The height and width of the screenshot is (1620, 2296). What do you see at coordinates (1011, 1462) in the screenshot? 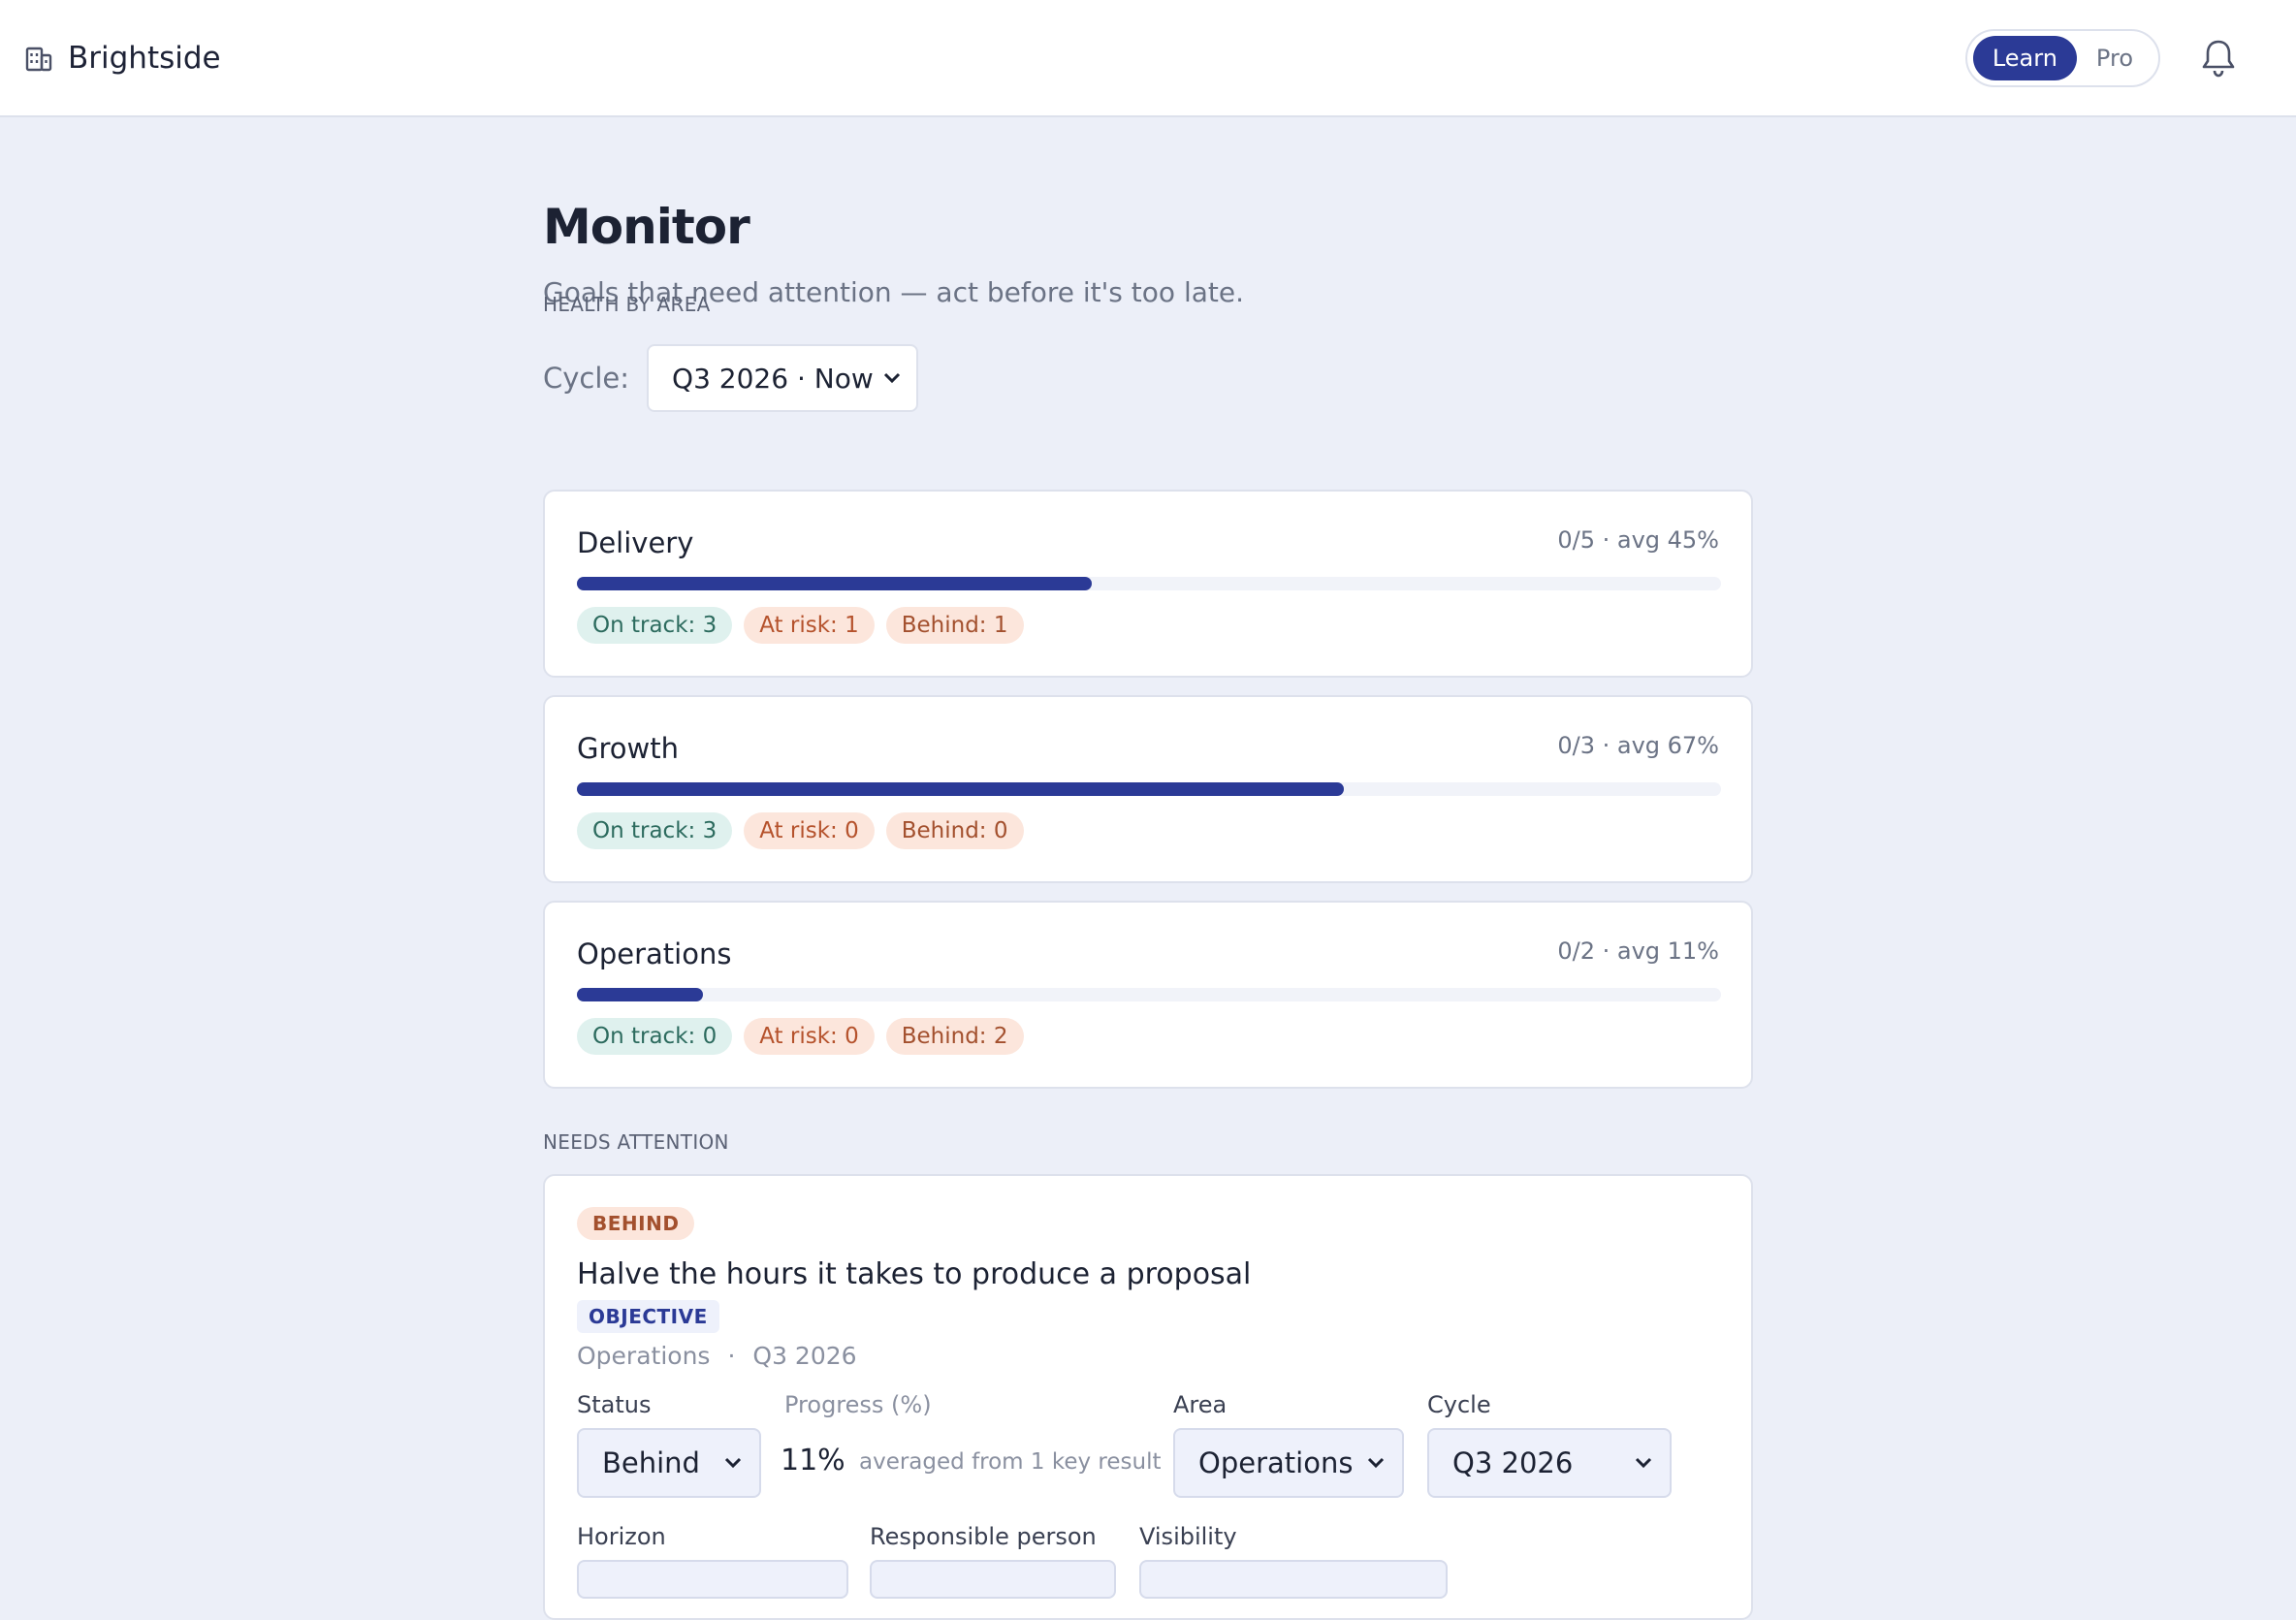
I see `progress-note: averaged from 1 key result` at bounding box center [1011, 1462].